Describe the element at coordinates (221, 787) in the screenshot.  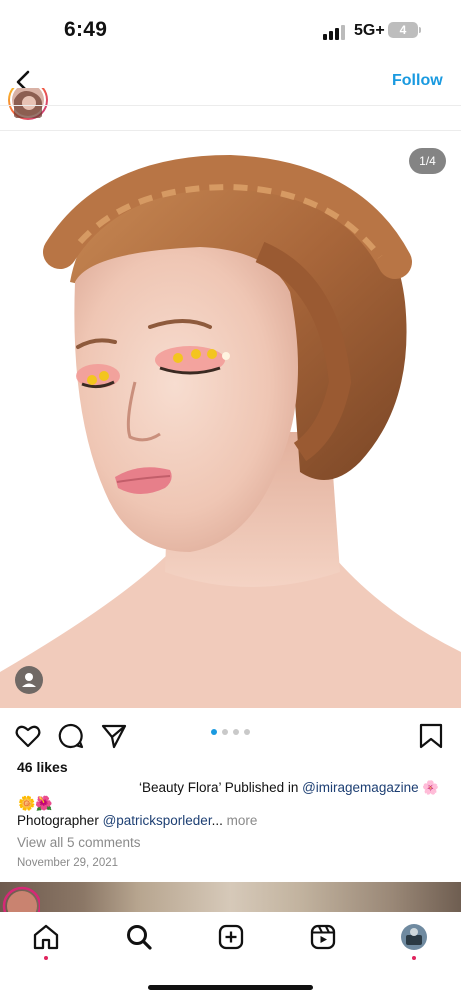
I see `caption-text: ‘Beauty Flora’ Published in` at that location.